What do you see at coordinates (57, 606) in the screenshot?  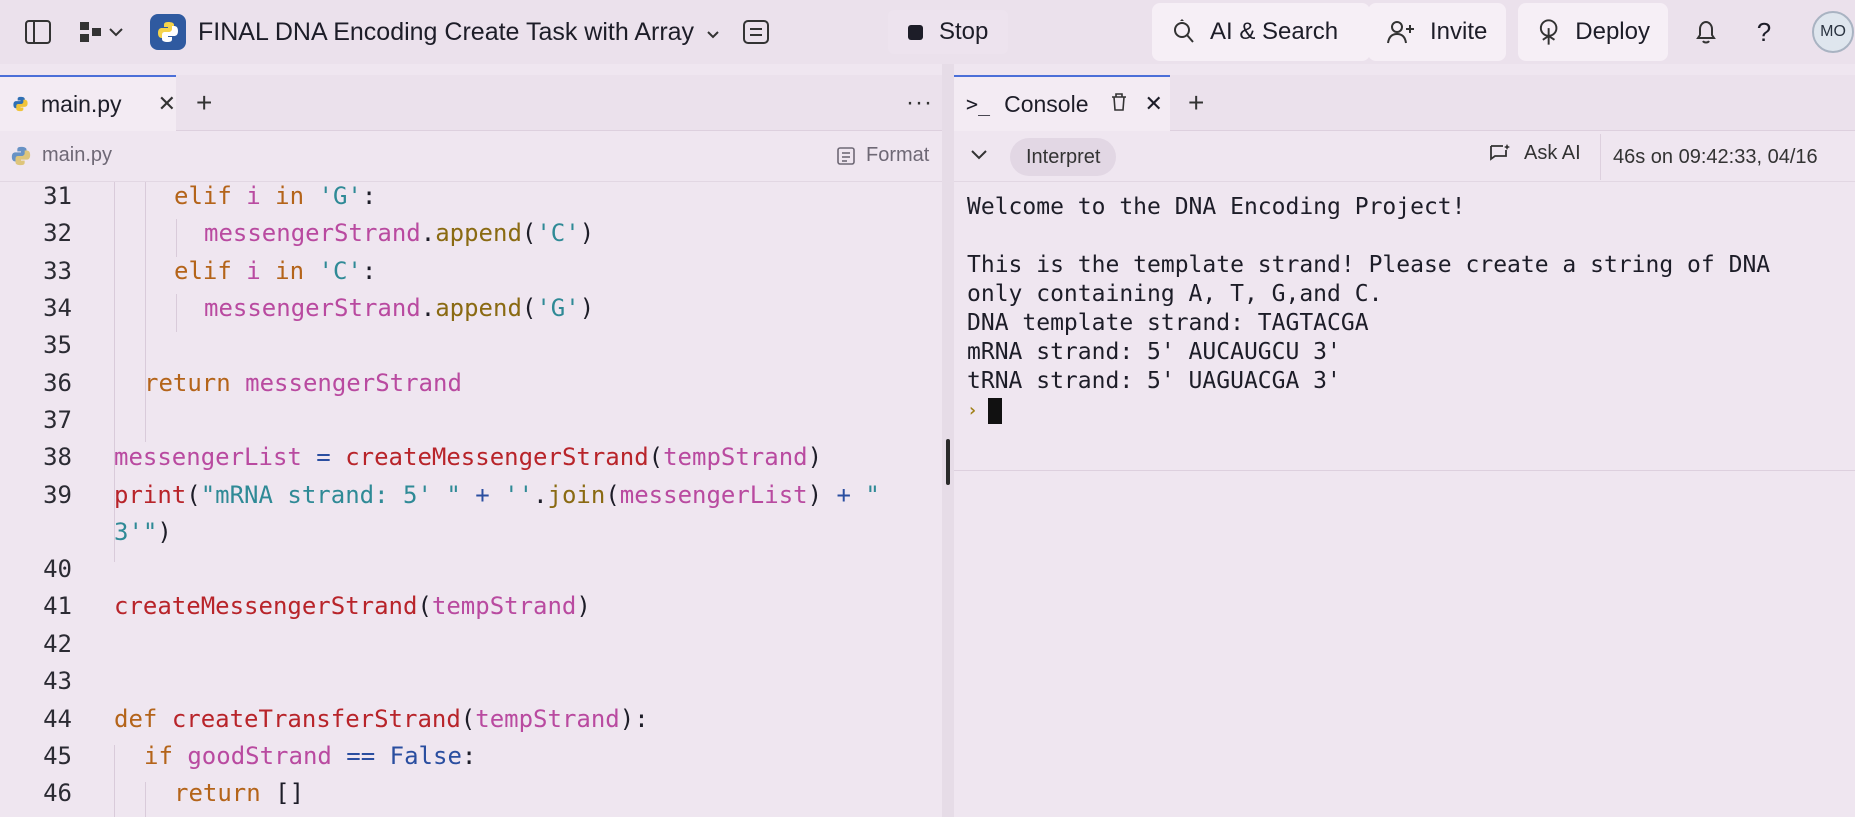 I see `line-number: 41` at bounding box center [57, 606].